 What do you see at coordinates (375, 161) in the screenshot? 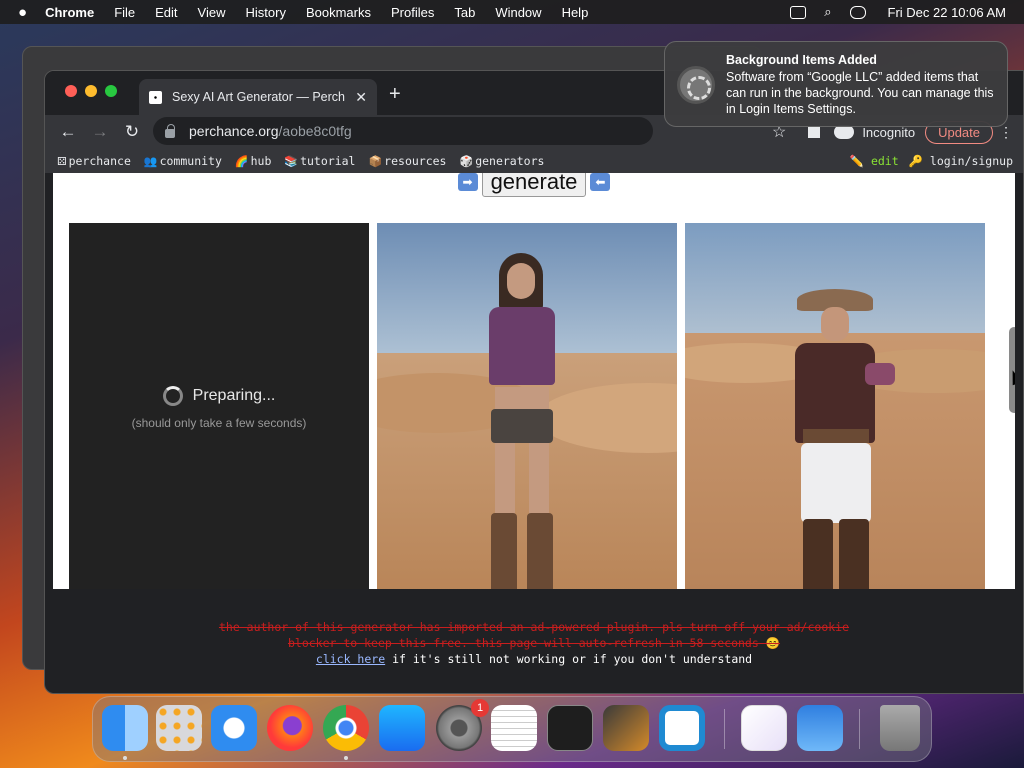
I see `package-icon: 📦` at bounding box center [375, 161].